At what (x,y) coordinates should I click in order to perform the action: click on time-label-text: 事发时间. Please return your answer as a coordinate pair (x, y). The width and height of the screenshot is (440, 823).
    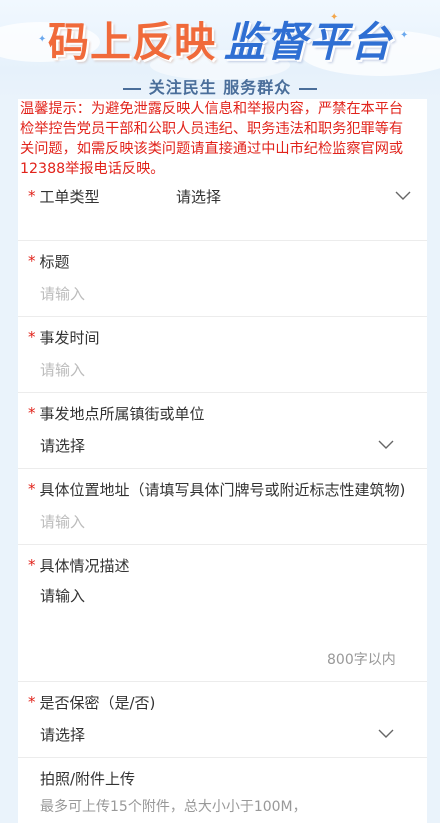
    Looking at the image, I should click on (69, 338).